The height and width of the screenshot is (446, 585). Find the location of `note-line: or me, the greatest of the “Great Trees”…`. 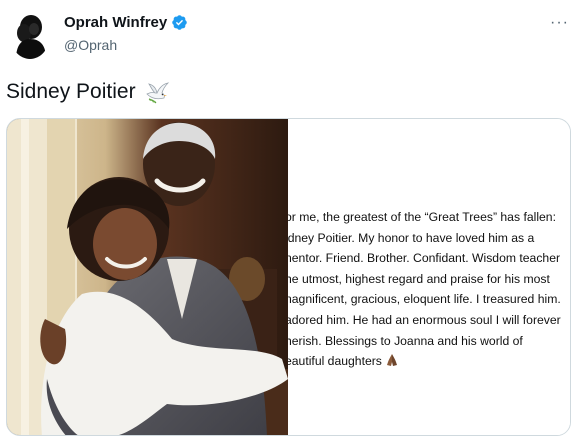

note-line: or me, the greatest of the “Great Trees”… is located at coordinates (422, 217).